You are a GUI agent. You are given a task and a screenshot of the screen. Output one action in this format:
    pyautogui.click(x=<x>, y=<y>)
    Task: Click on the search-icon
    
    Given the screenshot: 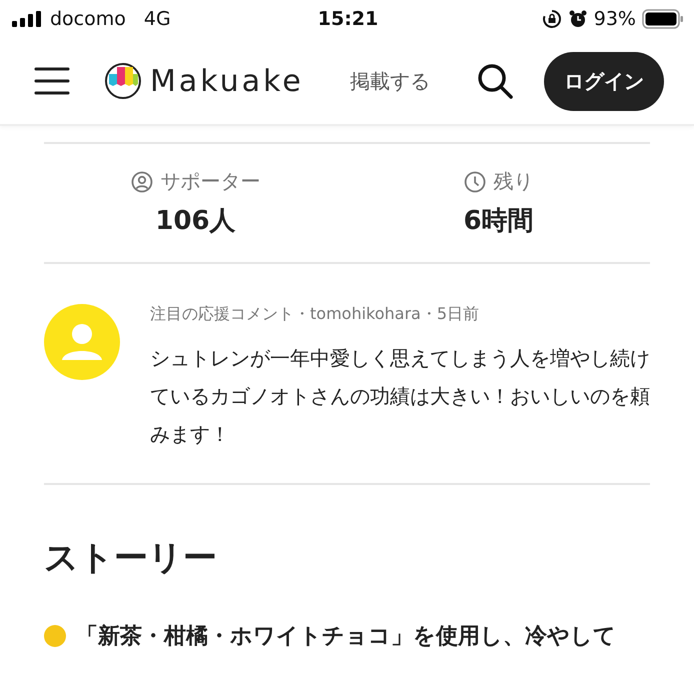 What is the action you would take?
    pyautogui.click(x=495, y=81)
    